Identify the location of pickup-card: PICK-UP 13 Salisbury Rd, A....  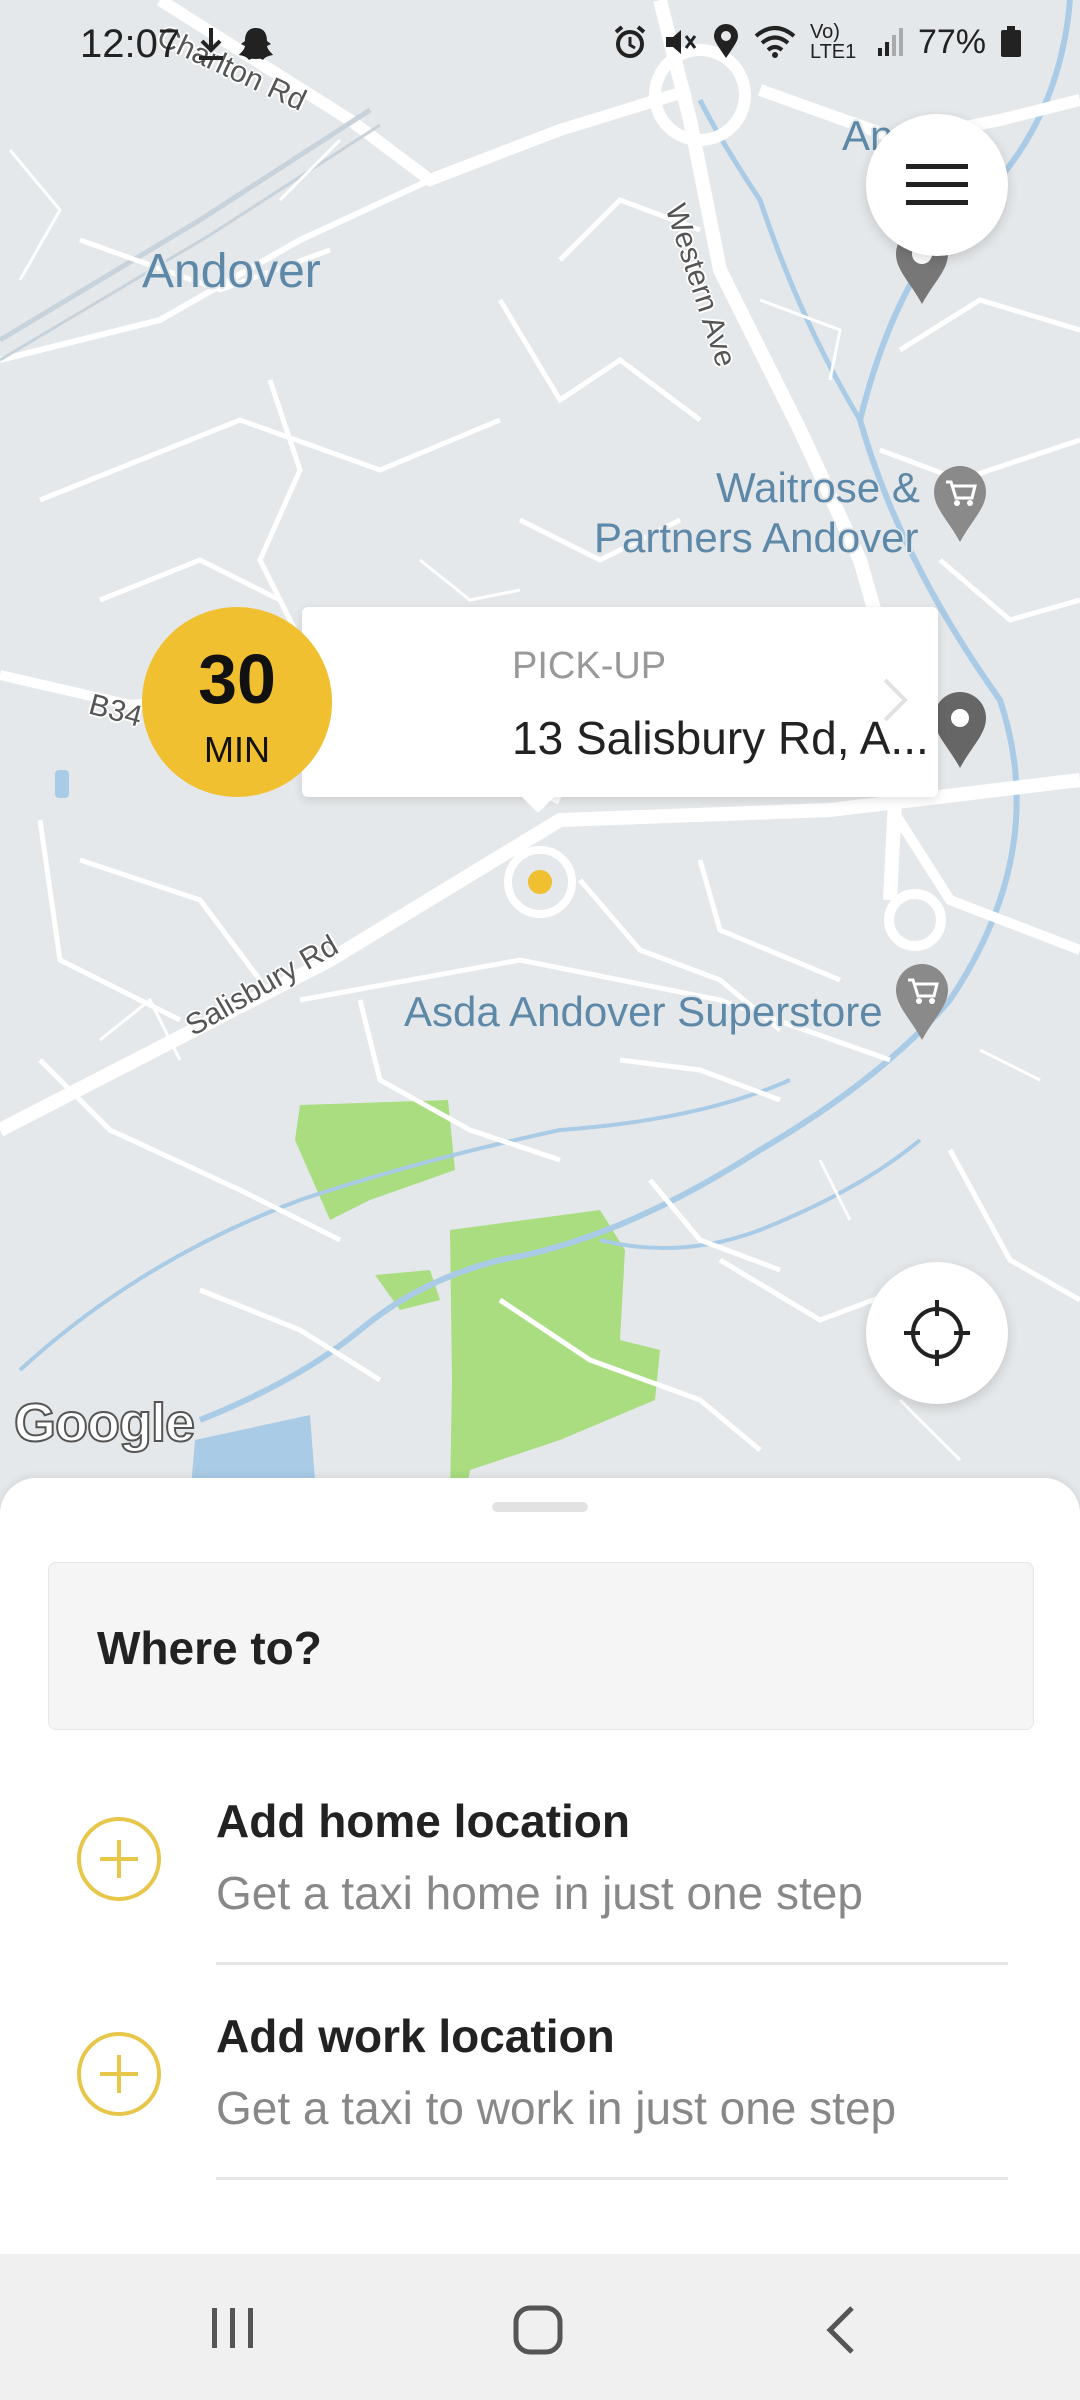
(620, 710).